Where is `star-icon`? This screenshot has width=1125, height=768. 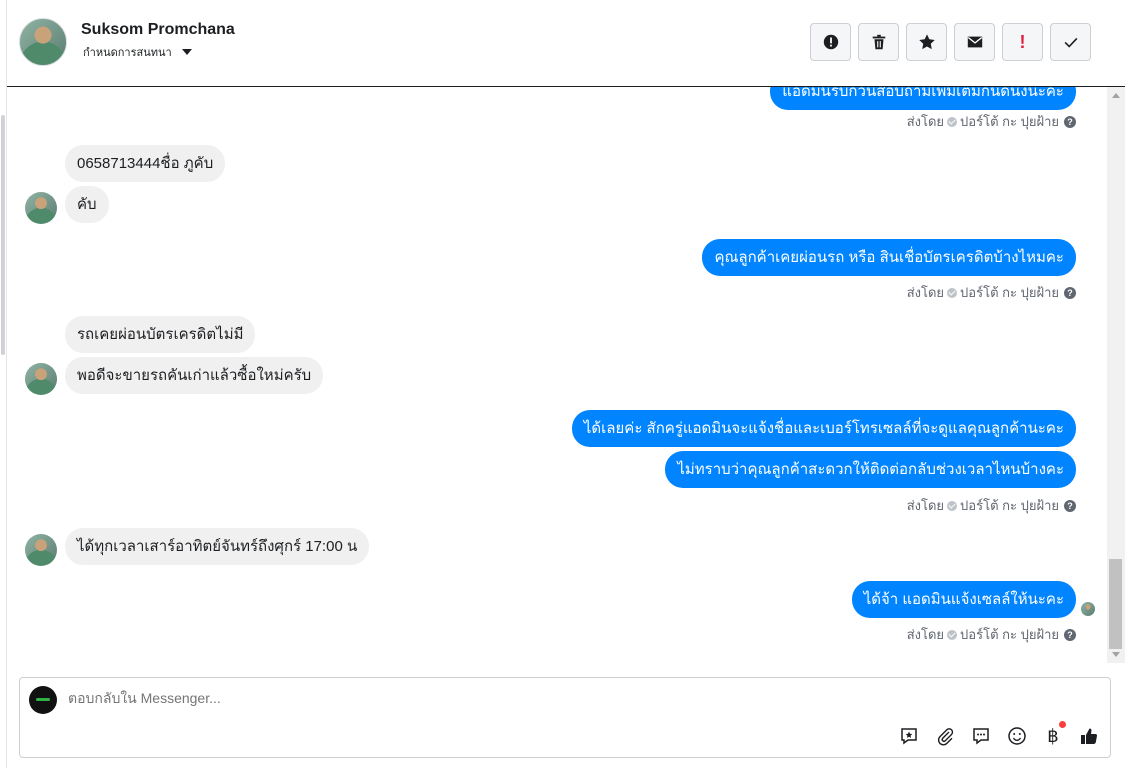 star-icon is located at coordinates (926, 42).